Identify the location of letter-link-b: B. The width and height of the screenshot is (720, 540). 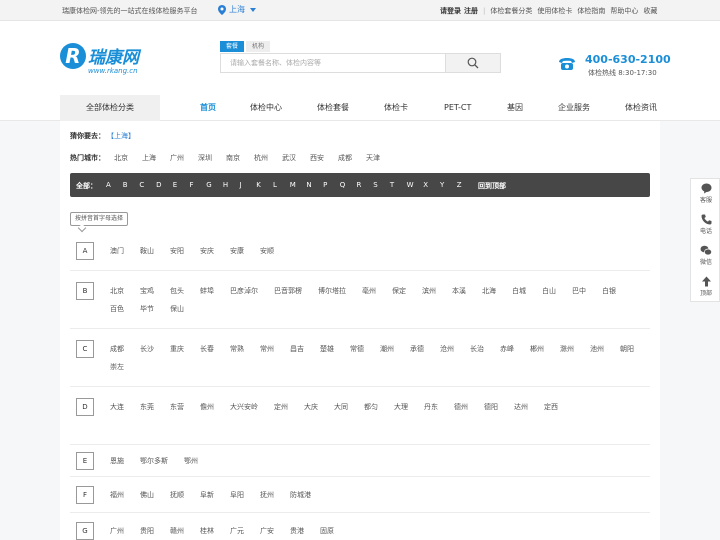
(125, 185).